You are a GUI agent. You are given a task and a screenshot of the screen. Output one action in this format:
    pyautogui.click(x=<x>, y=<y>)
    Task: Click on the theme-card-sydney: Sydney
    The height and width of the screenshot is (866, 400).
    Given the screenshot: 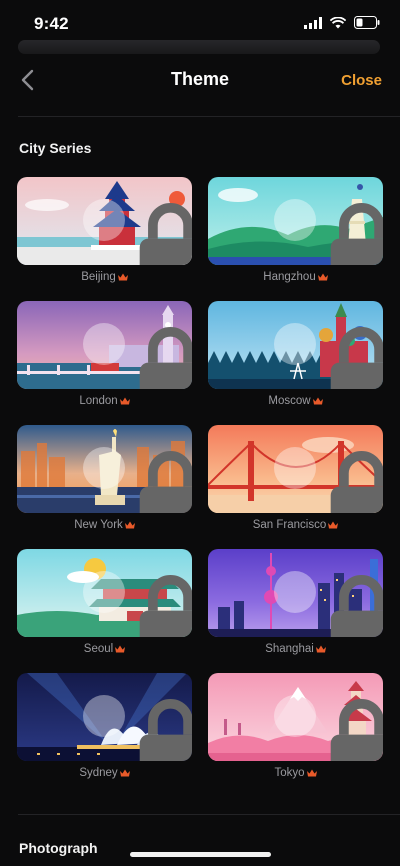 What is the action you would take?
    pyautogui.click(x=104, y=726)
    